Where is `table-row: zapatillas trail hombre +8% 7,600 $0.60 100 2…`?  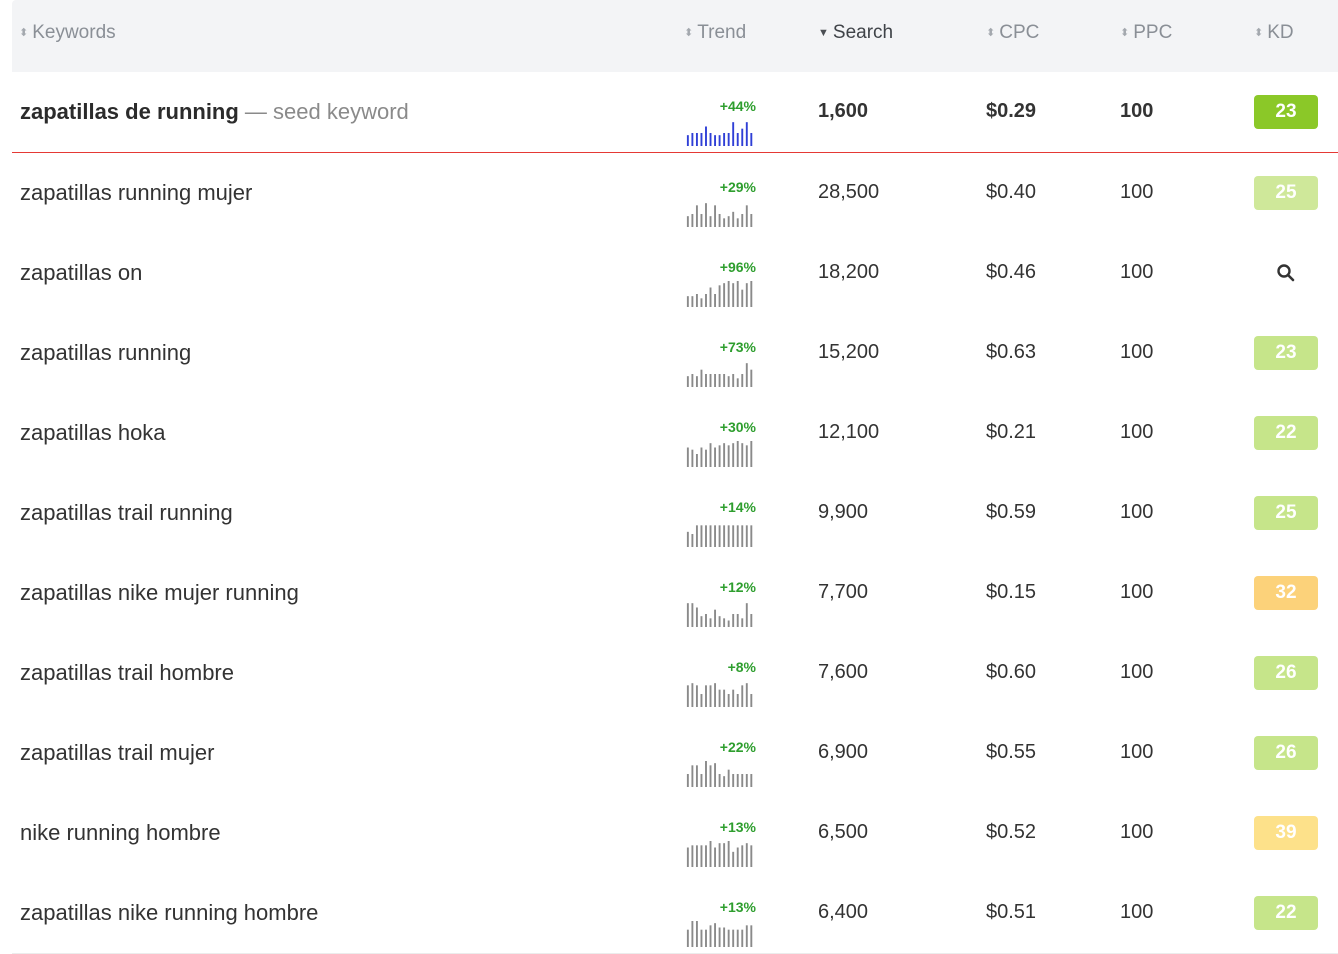 table-row: zapatillas trail hombre +8% 7,600 $0.60 100 2… is located at coordinates (675, 673).